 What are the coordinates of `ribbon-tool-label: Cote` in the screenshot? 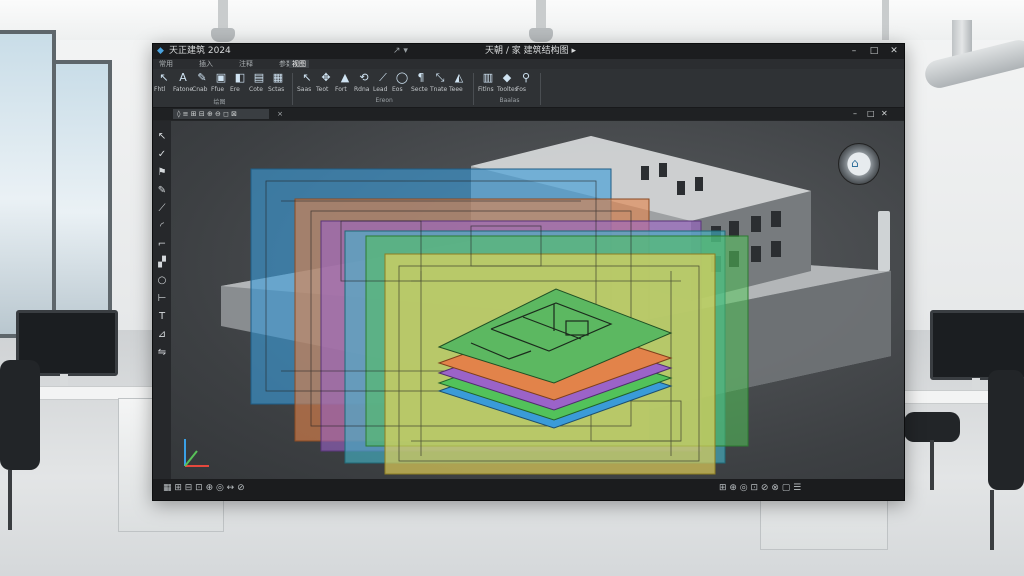 It's located at (256, 89).